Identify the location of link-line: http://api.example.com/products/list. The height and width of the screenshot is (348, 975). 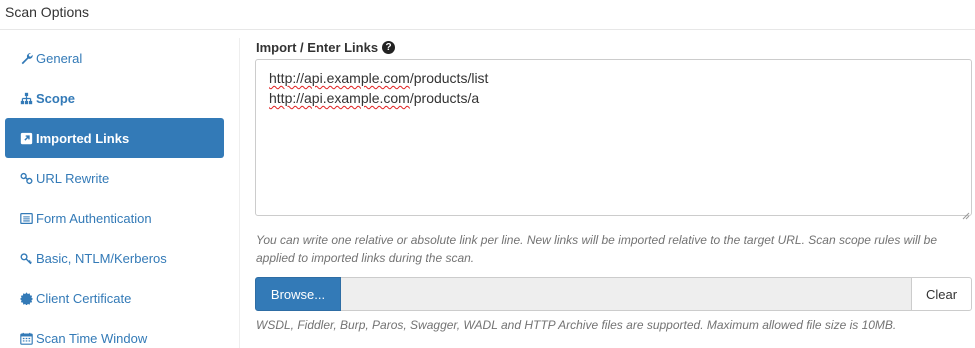
(613, 78).